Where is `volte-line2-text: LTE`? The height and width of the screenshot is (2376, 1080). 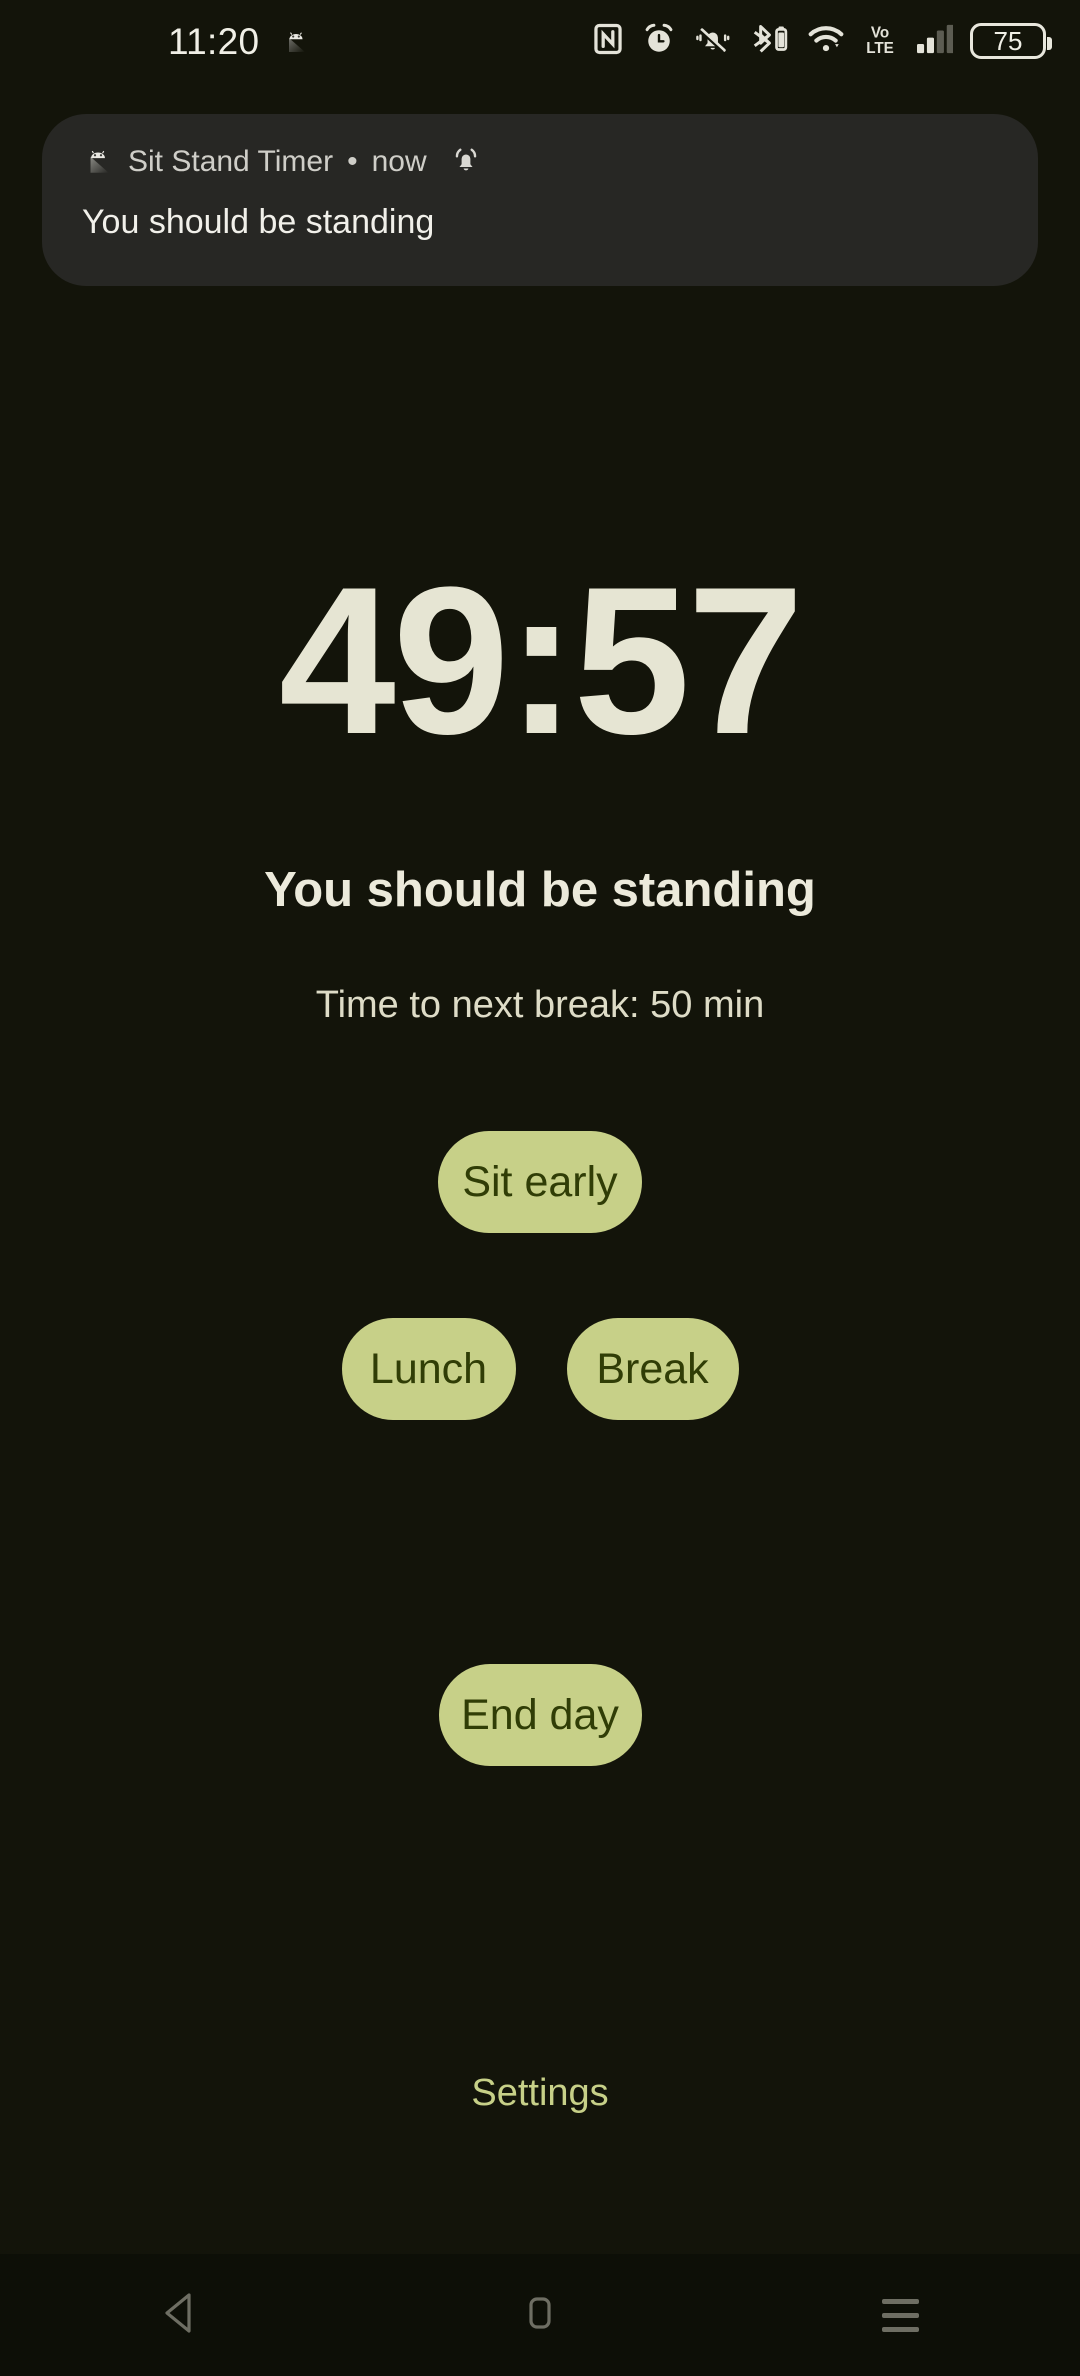 volte-line2-text: LTE is located at coordinates (880, 47).